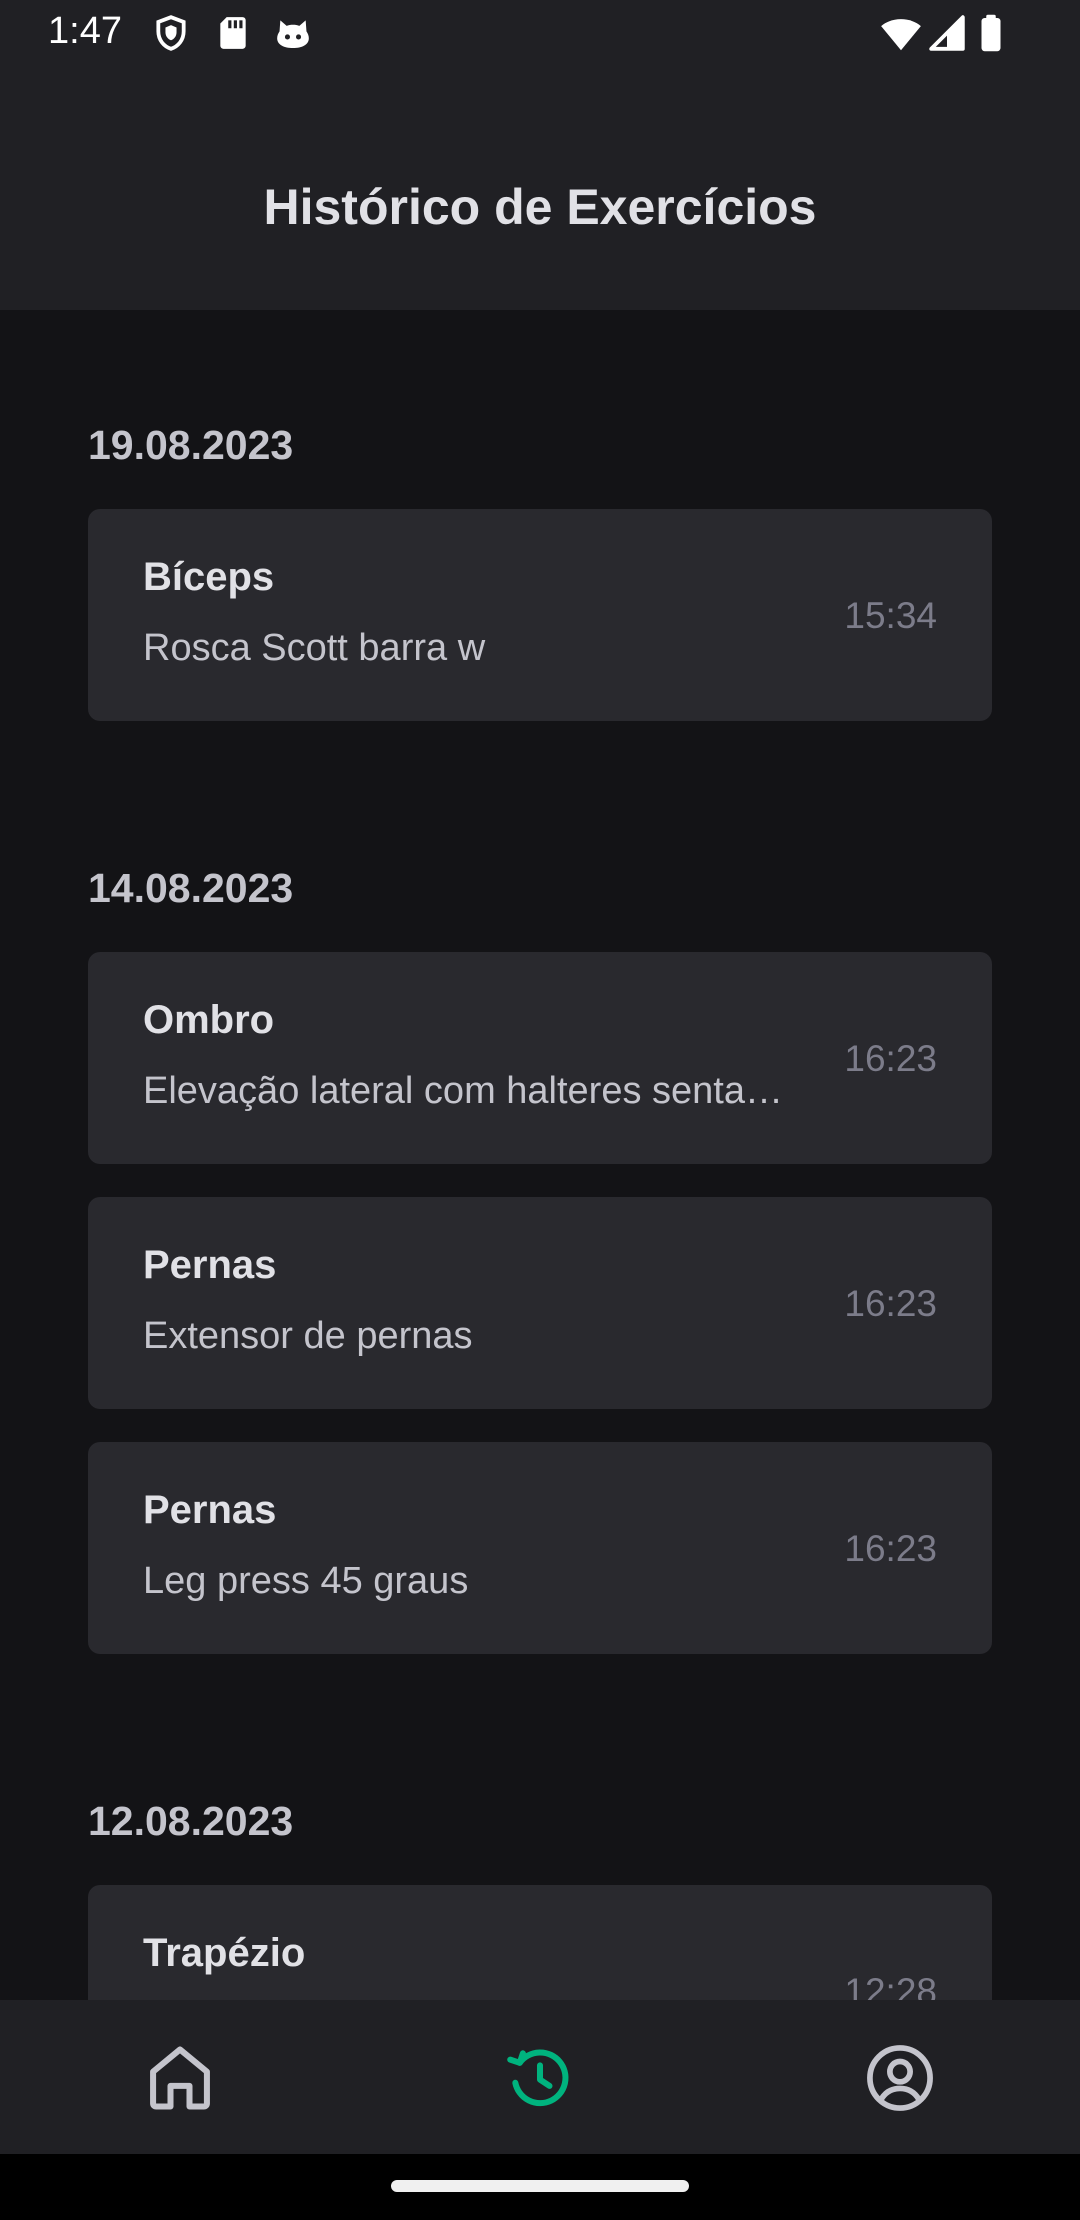 Image resolution: width=1080 pixels, height=2220 pixels. What do you see at coordinates (540, 1942) in the screenshot?
I see `history-card: Trapézio 12:28` at bounding box center [540, 1942].